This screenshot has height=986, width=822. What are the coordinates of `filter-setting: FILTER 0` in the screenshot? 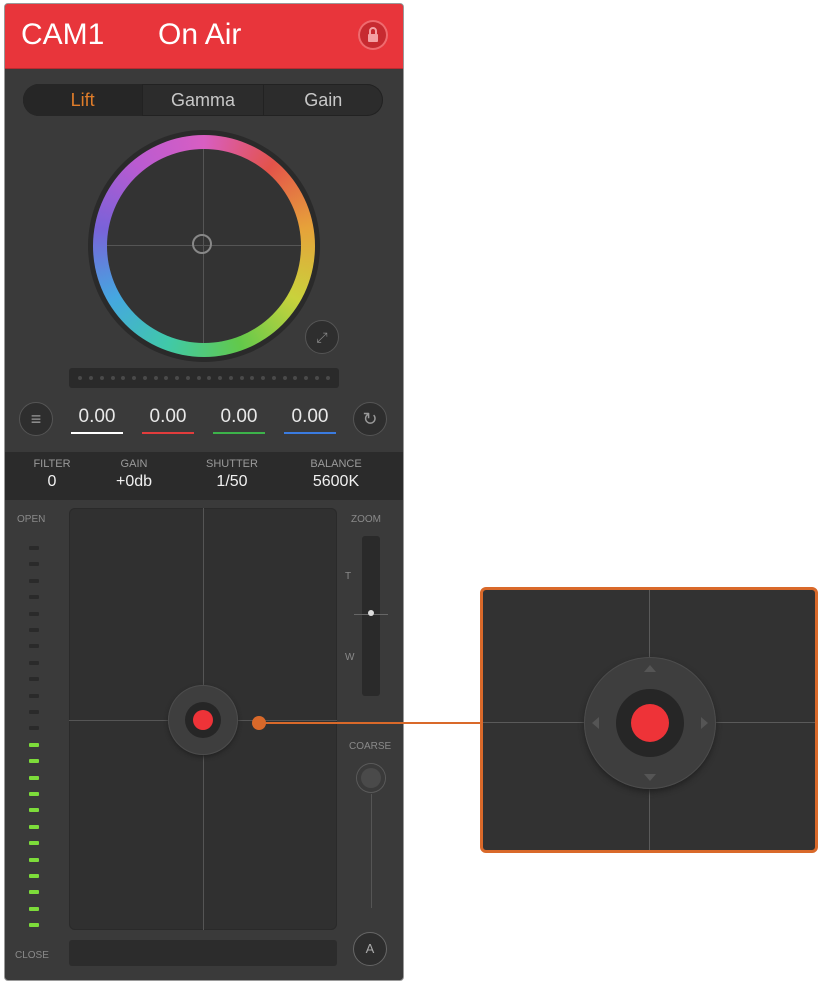 It's located at (52, 474).